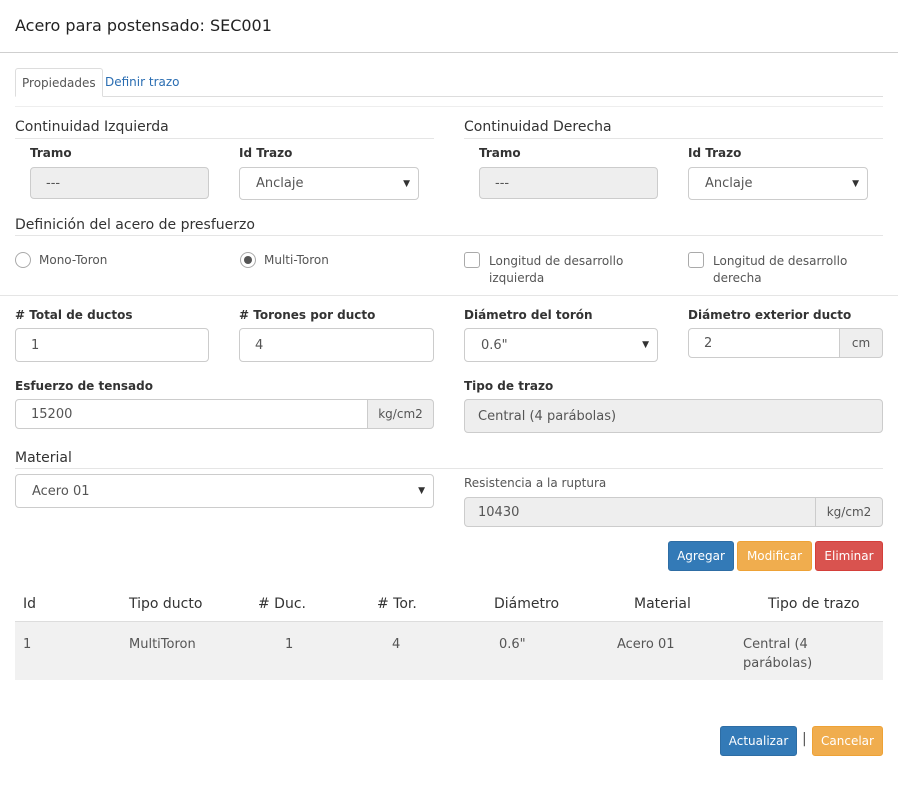 The image size is (898, 786). Describe the element at coordinates (112, 345) in the screenshot. I see `total-ductos-input: 1` at that location.